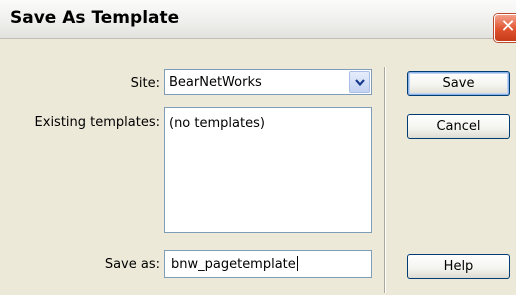 The width and height of the screenshot is (516, 295). I want to click on save-as-input: bnw_pagetemplate, so click(268, 264).